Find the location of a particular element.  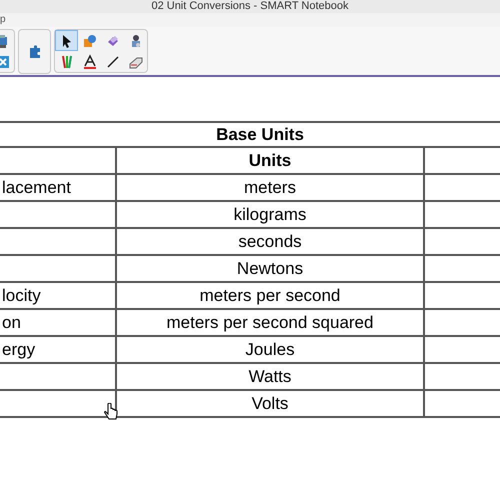

select-tool-button is located at coordinates (66, 40).